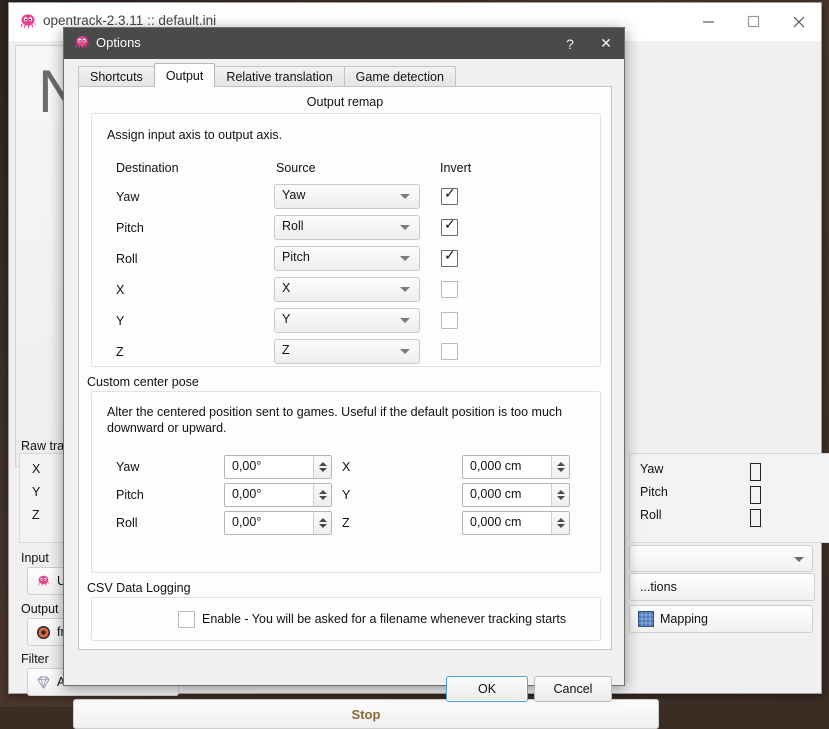 This screenshot has height=729, width=829. I want to click on center-pose-z-spinbox: 0,000 cm, so click(516, 523).